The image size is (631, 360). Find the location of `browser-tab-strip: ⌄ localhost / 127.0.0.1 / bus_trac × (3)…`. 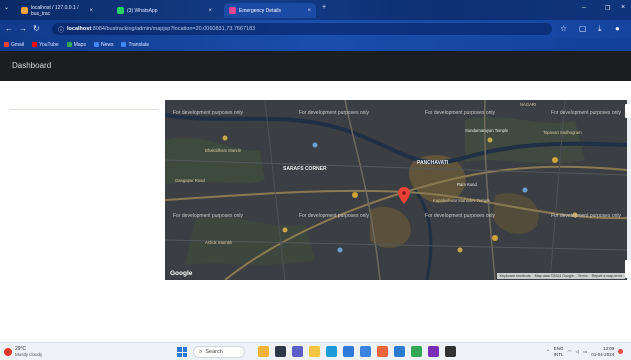

browser-tab-strip: ⌄ localhost / 127.0.0.1 / bus_trac × (3)… is located at coordinates (315, 10).